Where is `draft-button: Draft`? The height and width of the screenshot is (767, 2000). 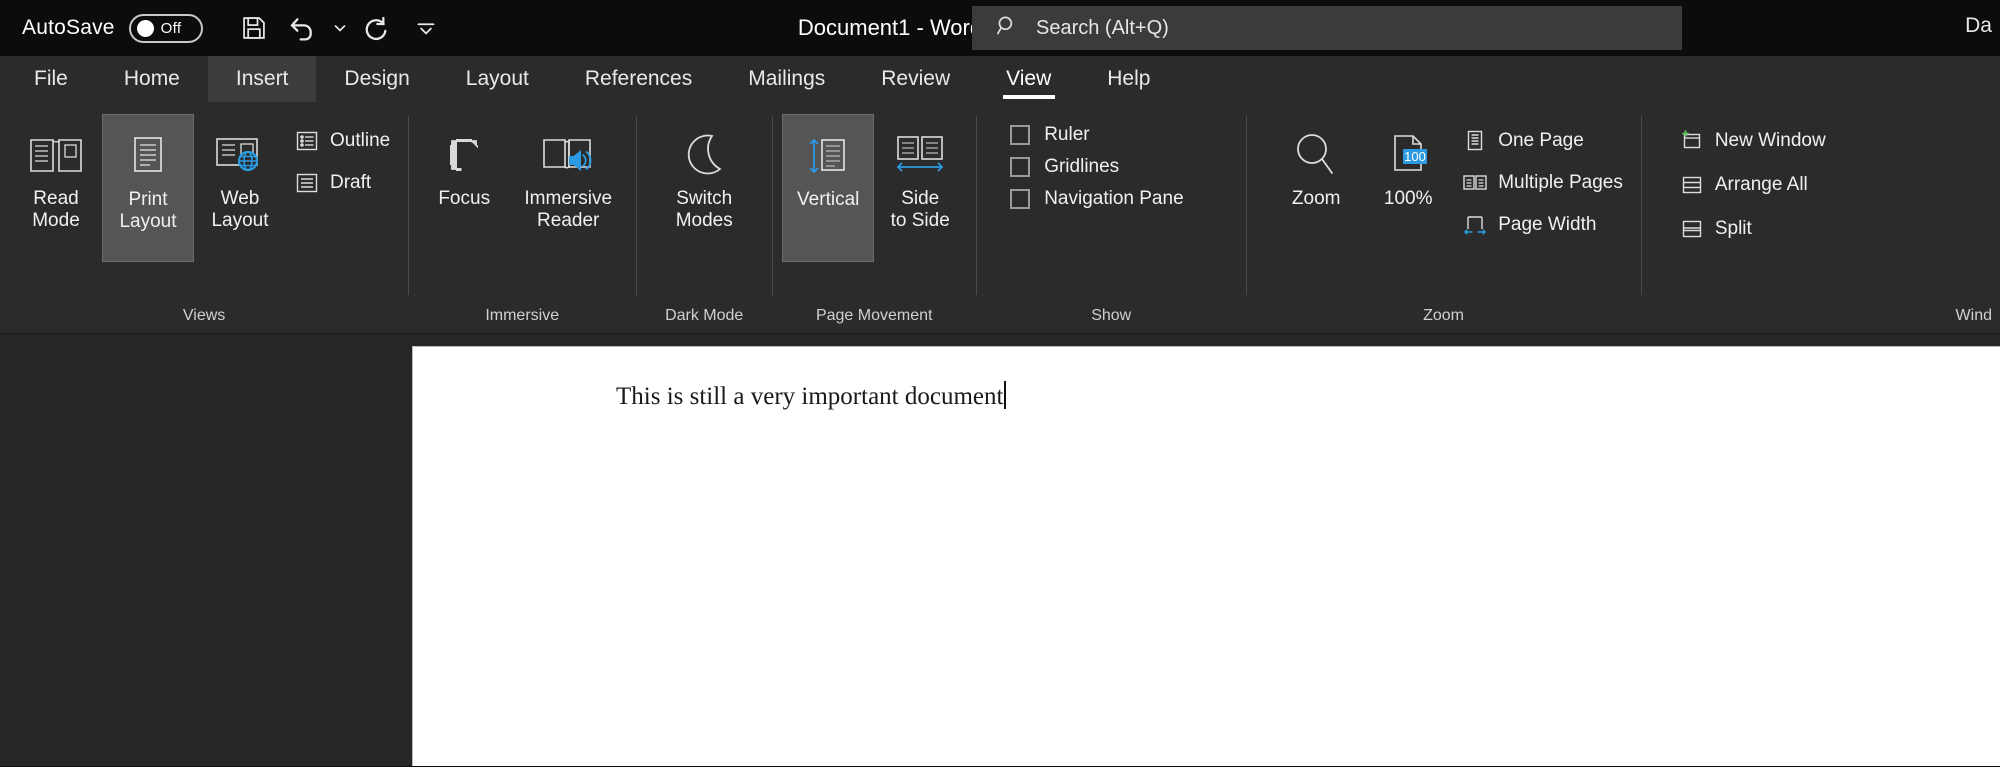 draft-button: Draft is located at coordinates (342, 183).